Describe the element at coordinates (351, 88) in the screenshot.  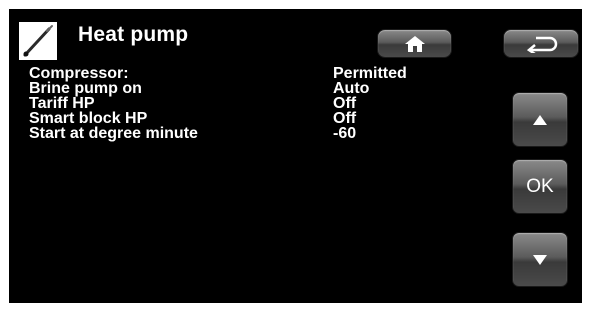
I see `param-value: Auto` at that location.